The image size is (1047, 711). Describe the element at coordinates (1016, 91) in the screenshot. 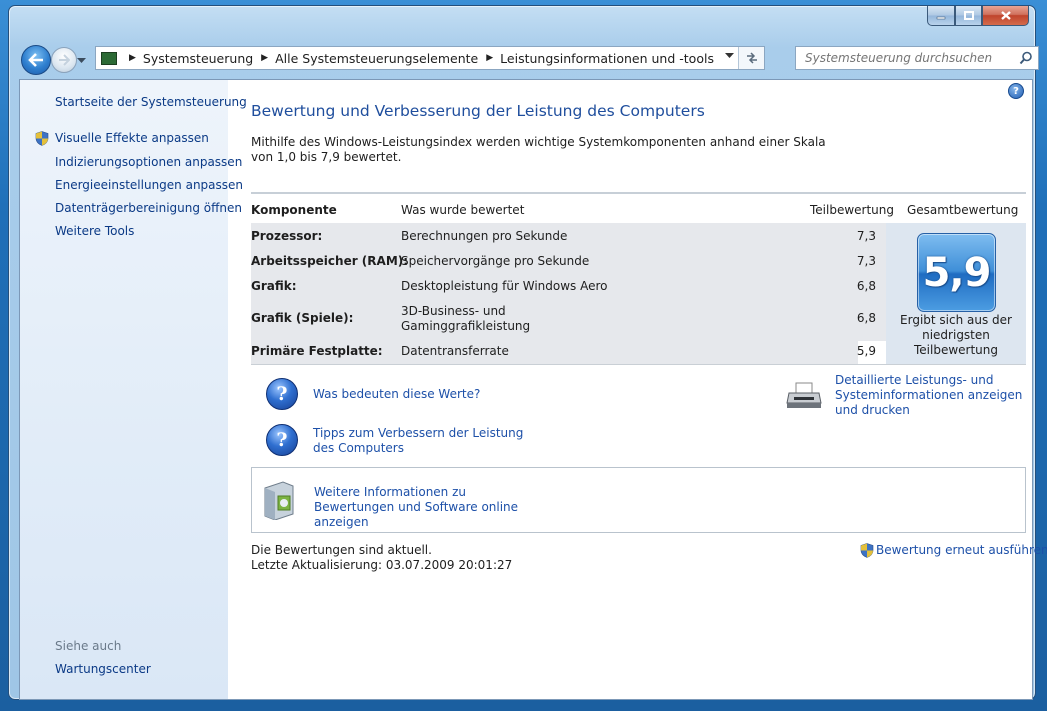

I see `help-icon: ?` at that location.